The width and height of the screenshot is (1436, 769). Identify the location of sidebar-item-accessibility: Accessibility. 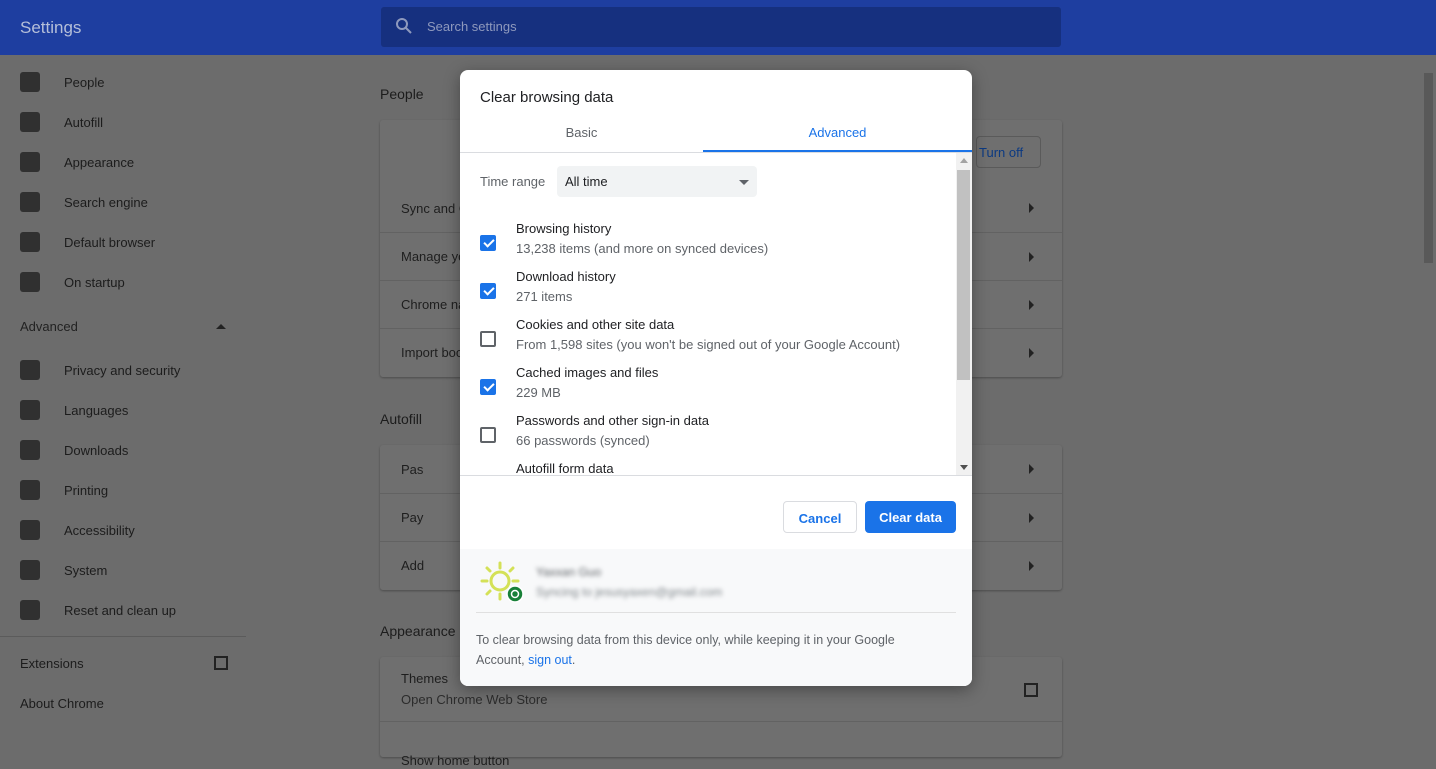
(123, 530).